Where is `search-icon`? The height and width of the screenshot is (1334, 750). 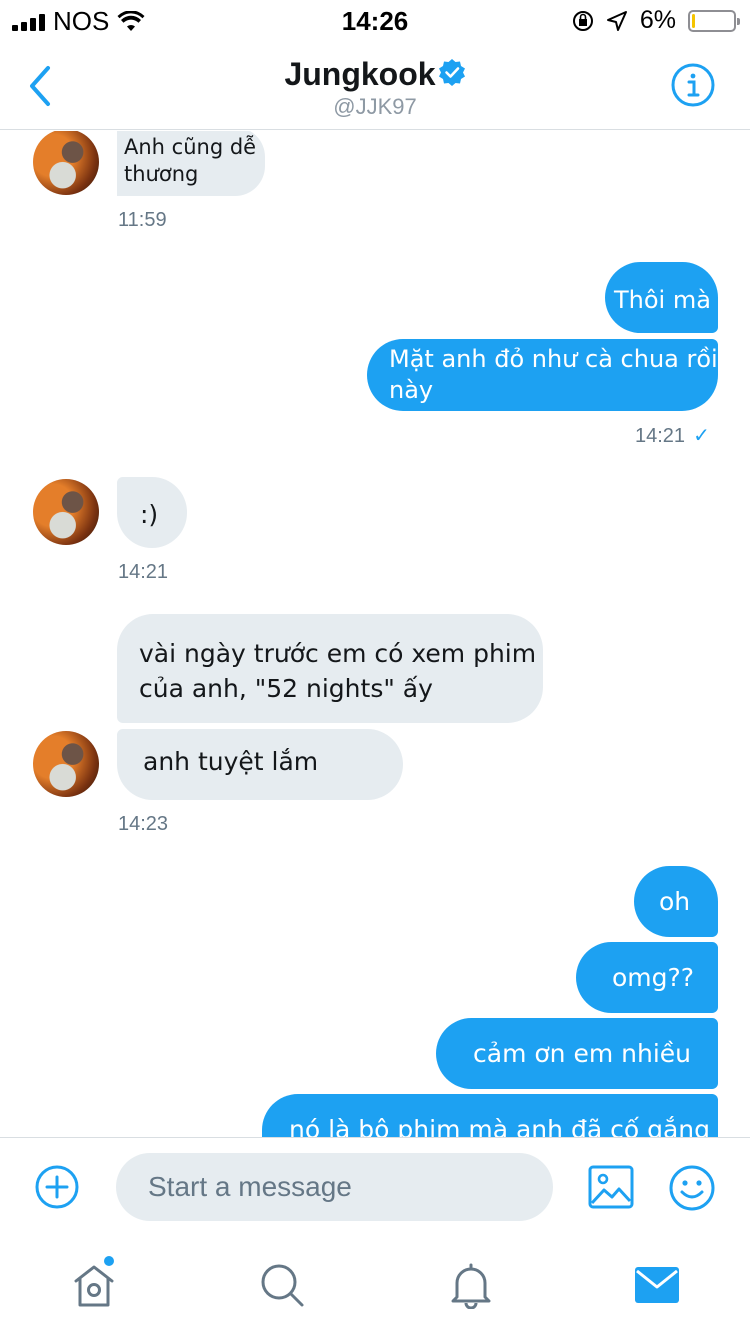
search-icon is located at coordinates (282, 1285).